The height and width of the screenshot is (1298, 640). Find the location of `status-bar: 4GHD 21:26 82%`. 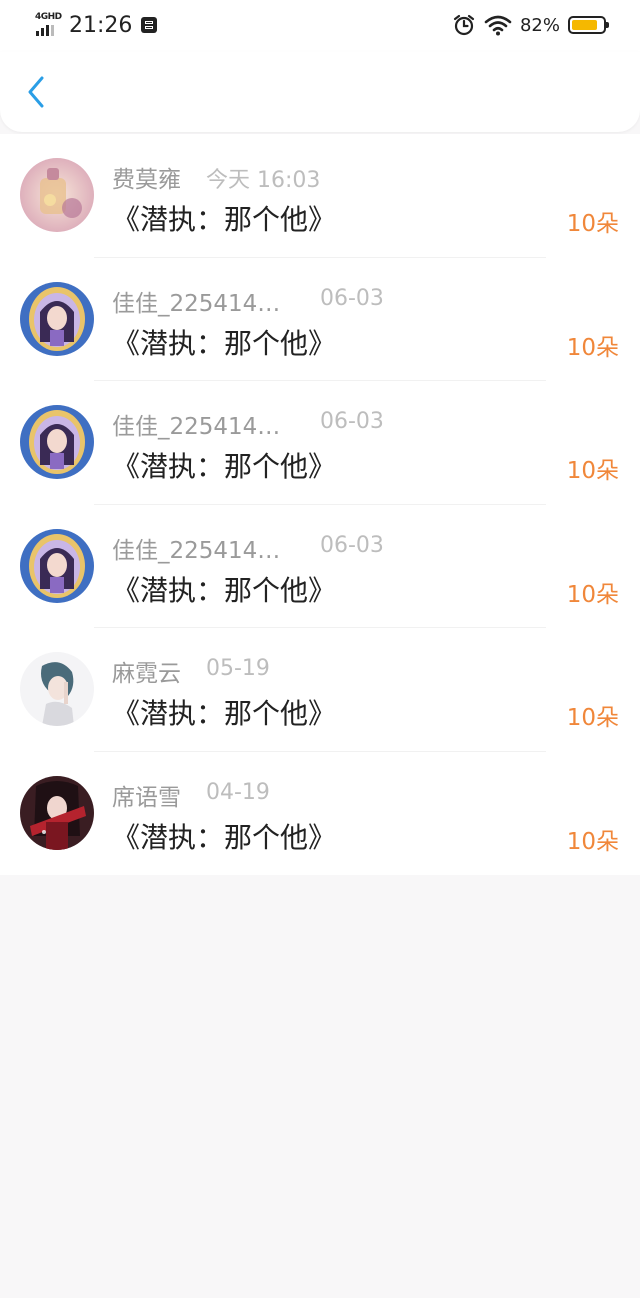

status-bar: 4GHD 21:26 82% is located at coordinates (320, 26).